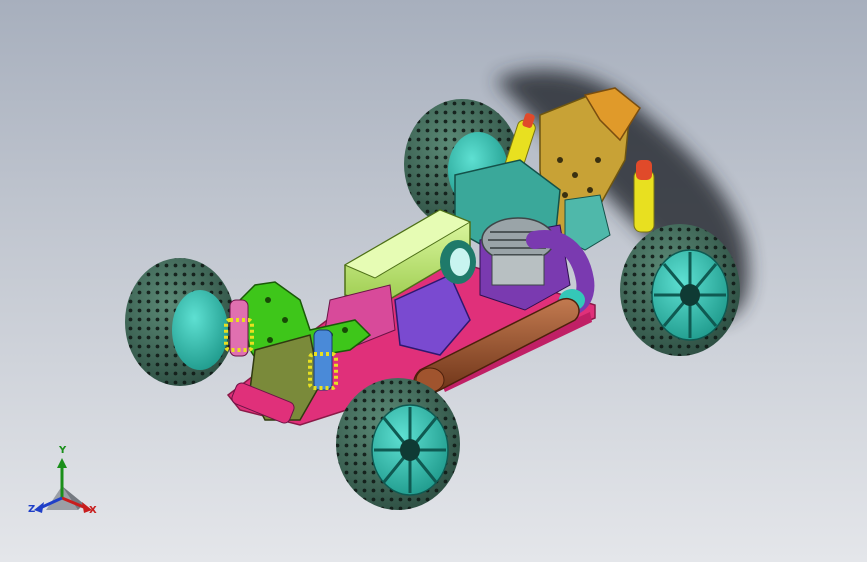 This screenshot has width=867, height=562. What do you see at coordinates (644, 196) in the screenshot?
I see `rear-right-shock` at bounding box center [644, 196].